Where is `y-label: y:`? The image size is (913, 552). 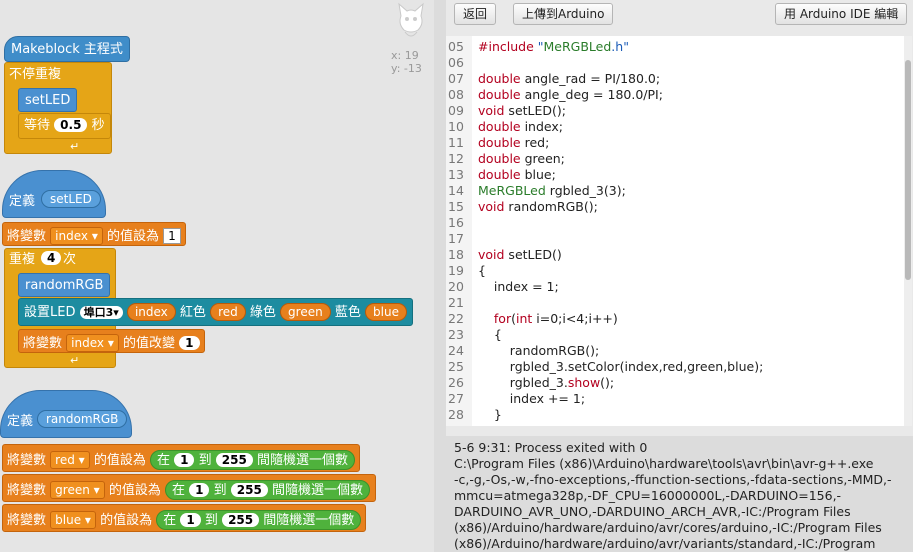
y-label: y: is located at coordinates (396, 68).